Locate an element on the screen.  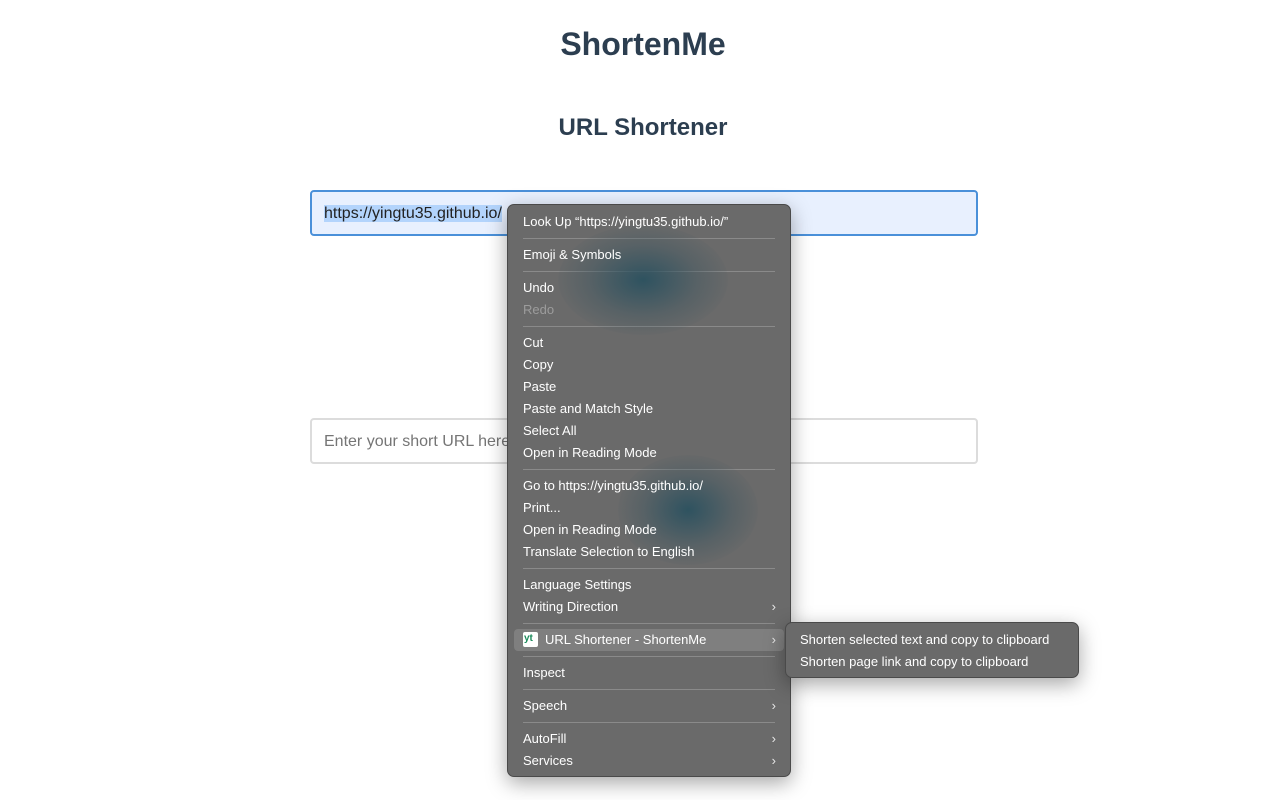
menu-item-open-reading-mode-2: Open in Reading Mode is located at coordinates (649, 530).